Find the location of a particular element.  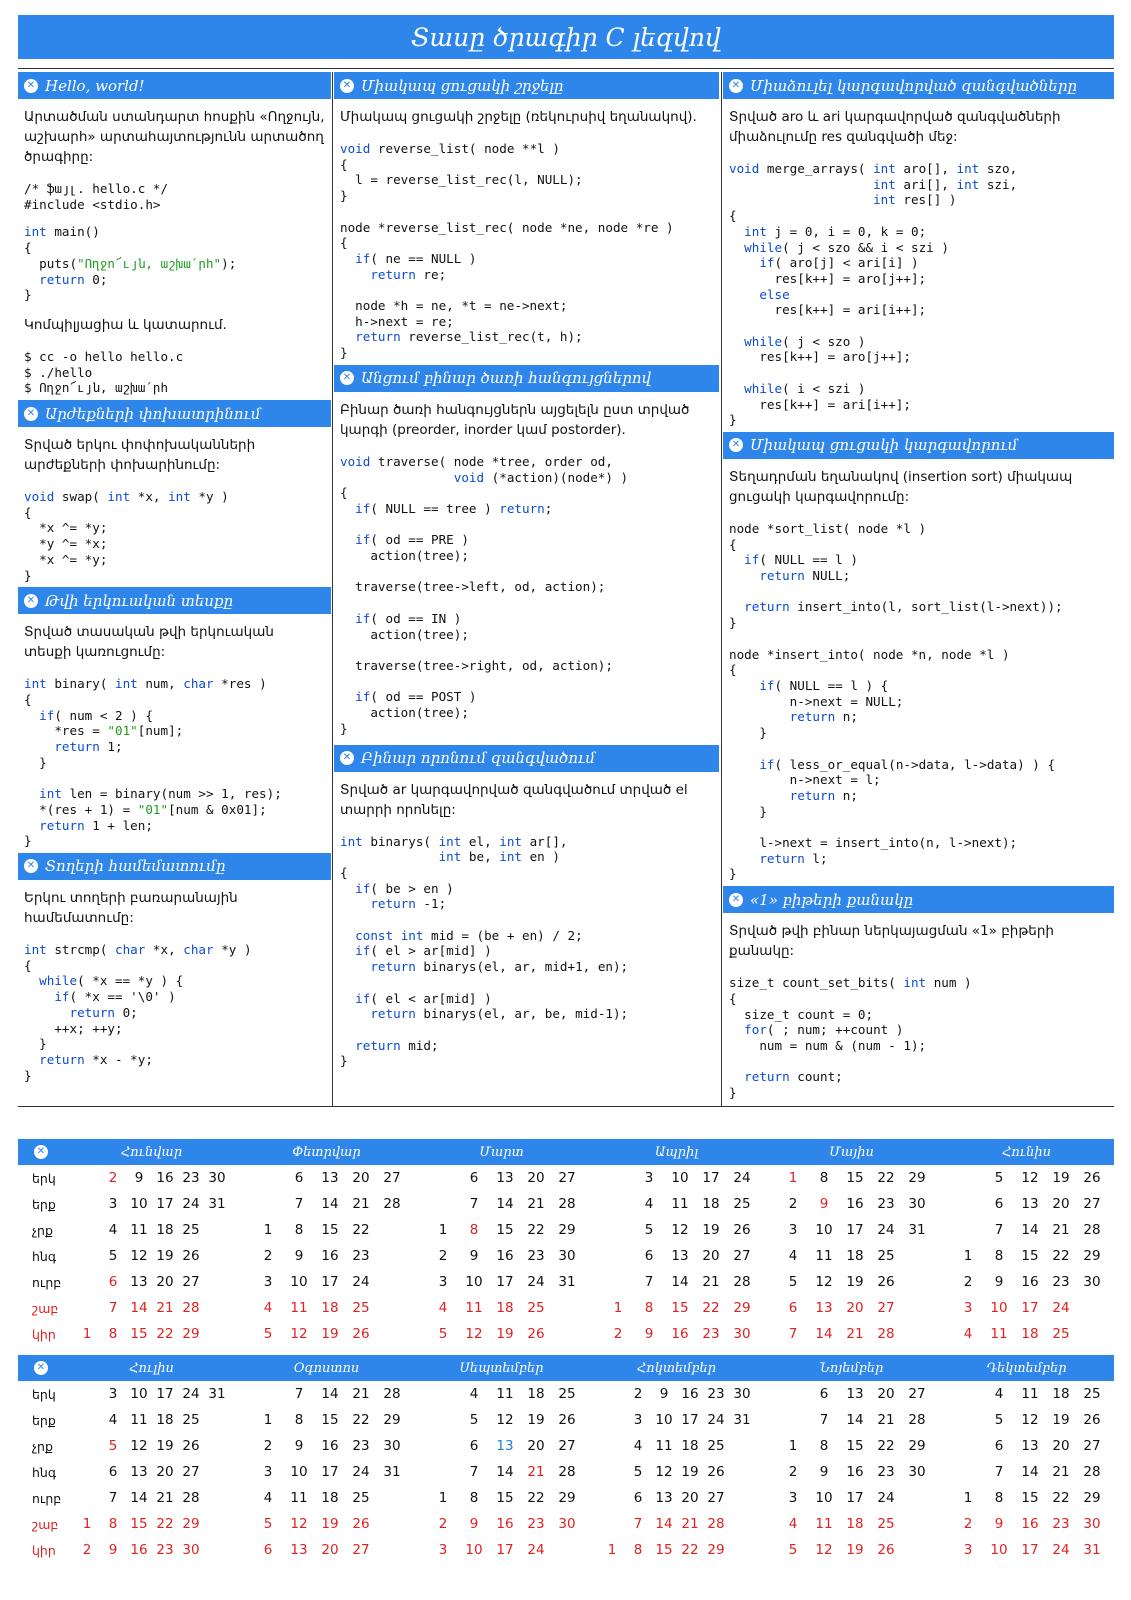

calendar-date: 27 is located at coordinates (742, 1256).